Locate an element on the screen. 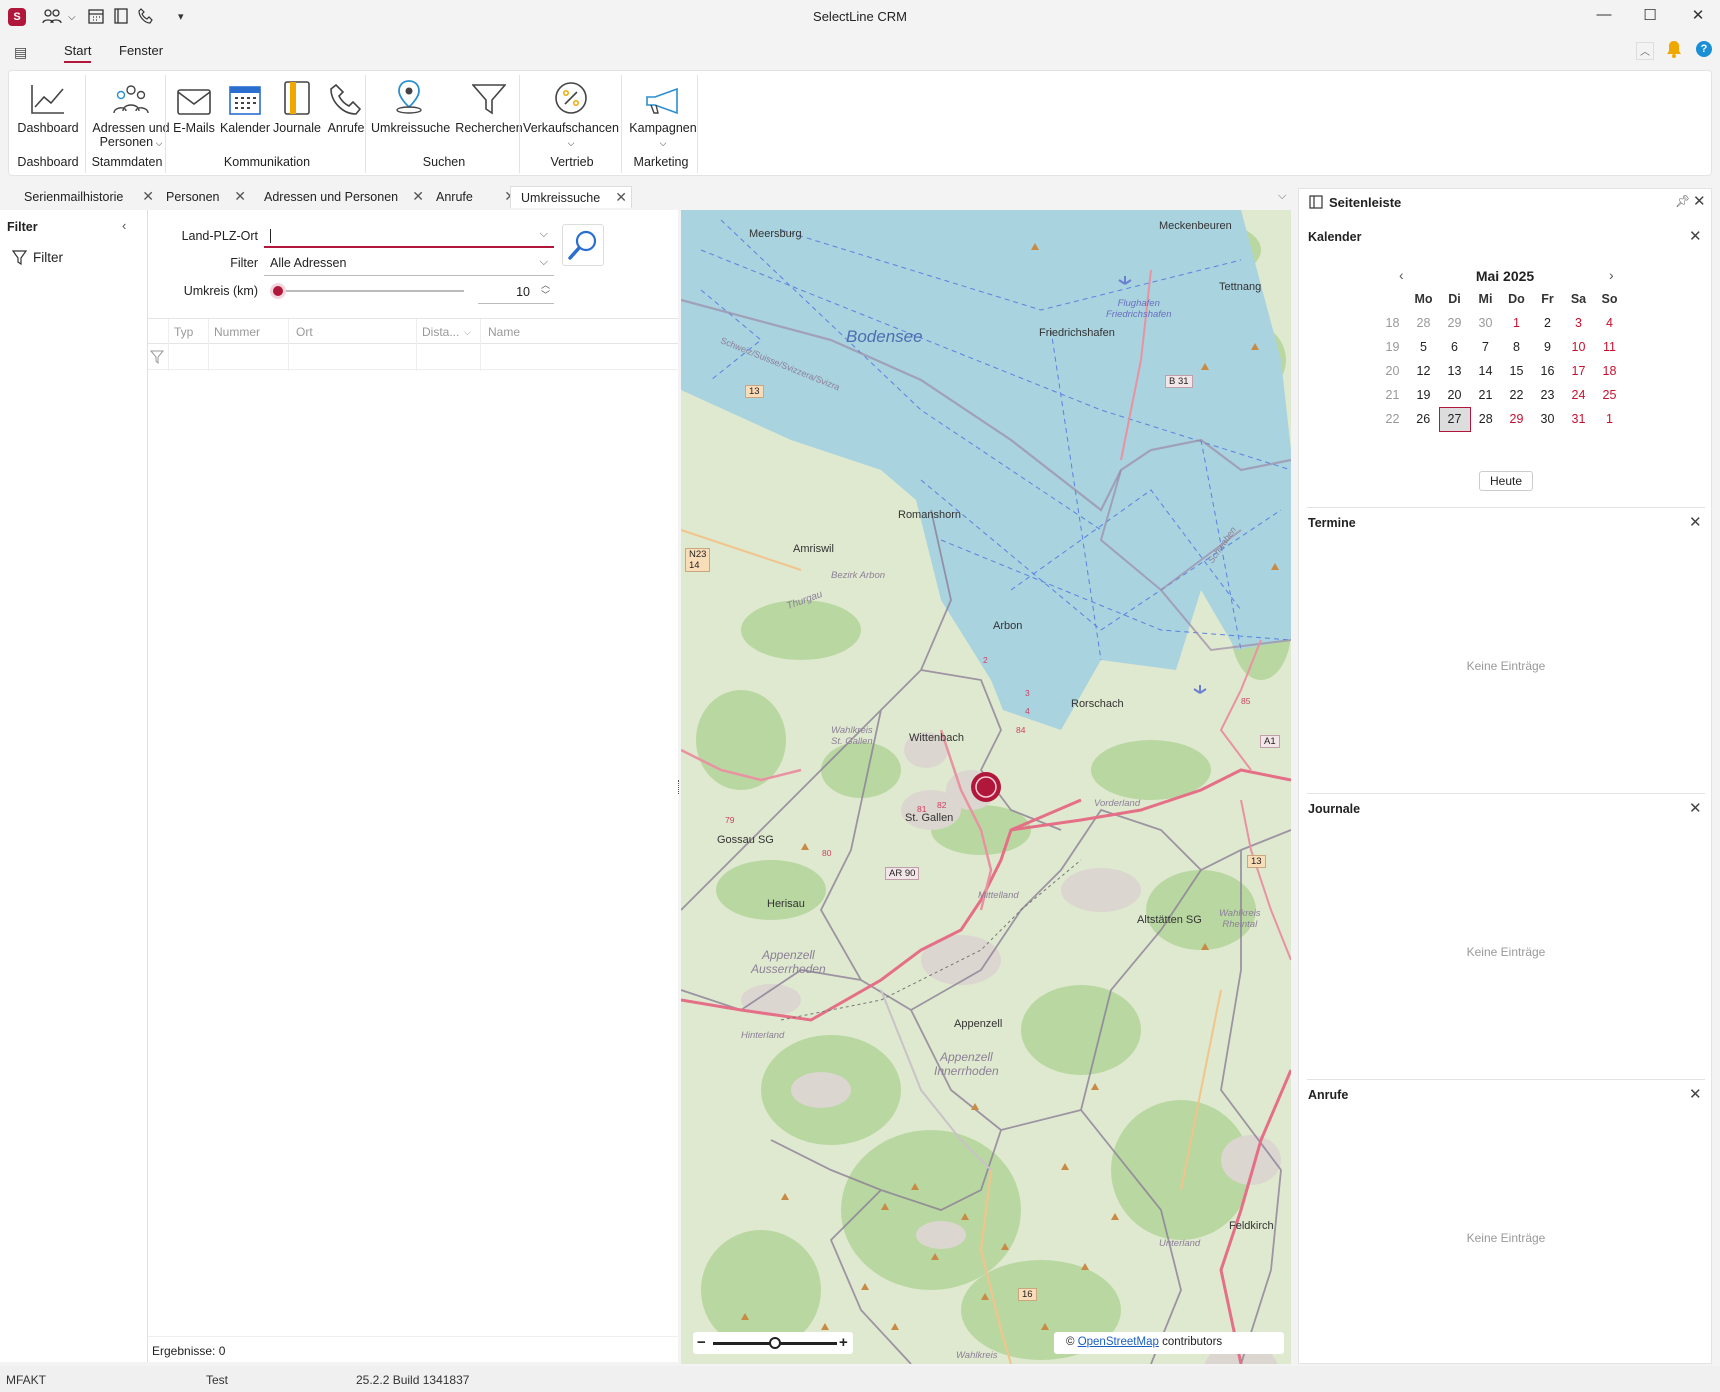 Image resolution: width=1720 pixels, height=1392 pixels. calendar-day: 4 is located at coordinates (1609, 323).